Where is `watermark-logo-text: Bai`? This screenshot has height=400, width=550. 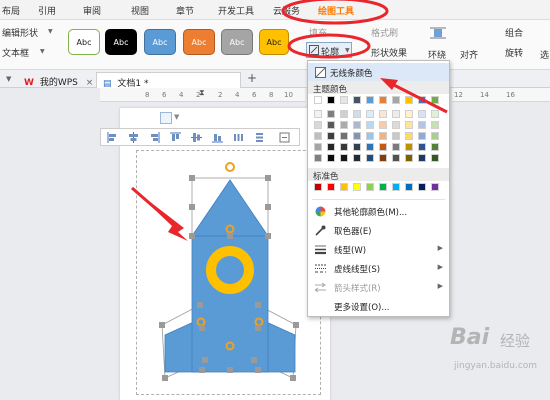
watermark-logo-text: Bai is located at coordinates (470, 337).